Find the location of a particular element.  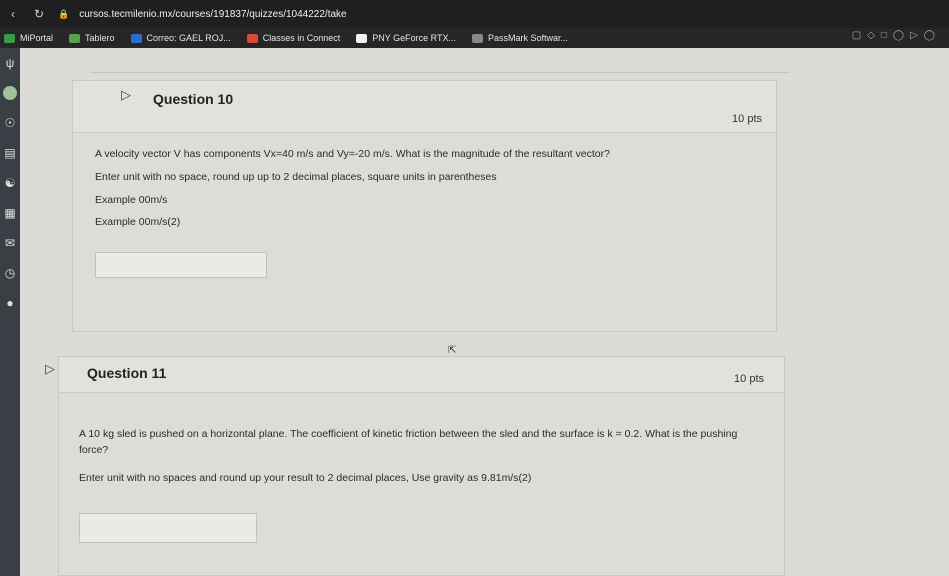

calendar-icon: ▦ is located at coordinates (10, 213).